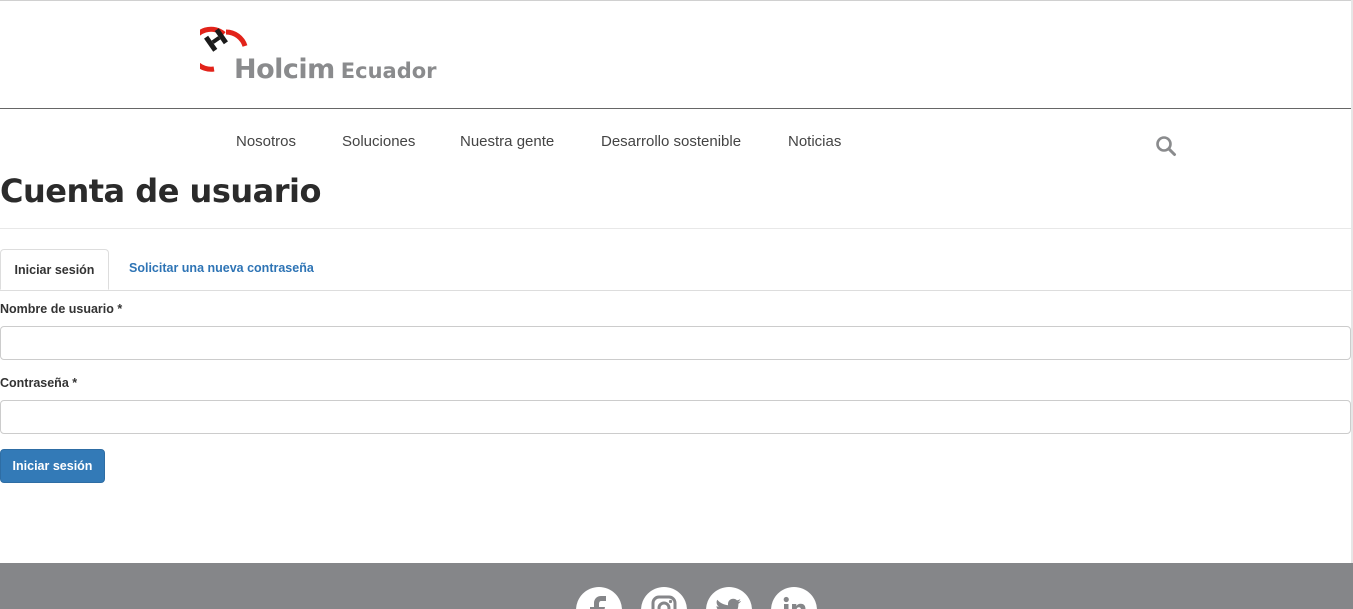  I want to click on tab-solicitar-nueva-contrasena: Solicitar una nueva contraseña, so click(221, 268).